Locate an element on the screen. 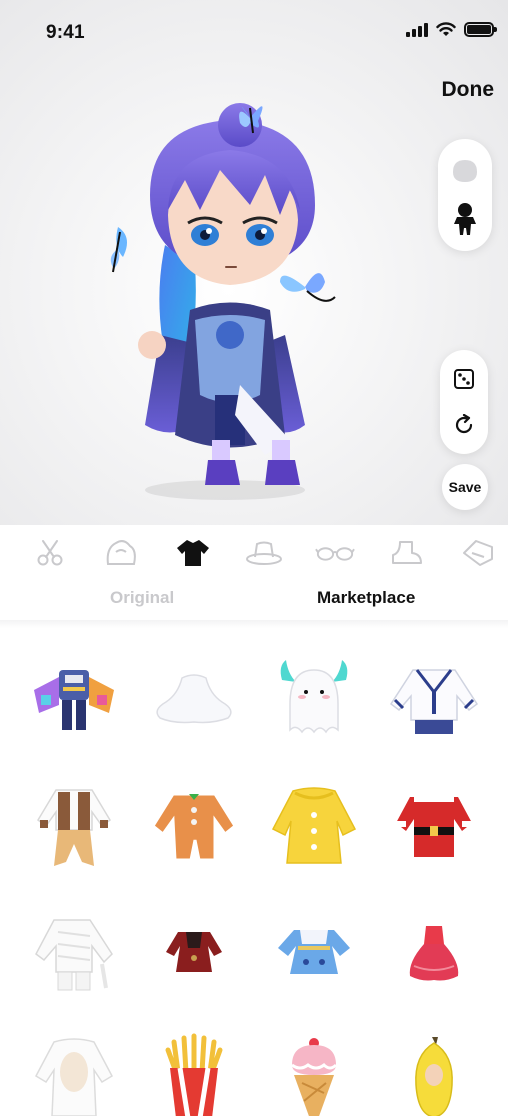  outfit-santa-suit is located at coordinates (434, 826).